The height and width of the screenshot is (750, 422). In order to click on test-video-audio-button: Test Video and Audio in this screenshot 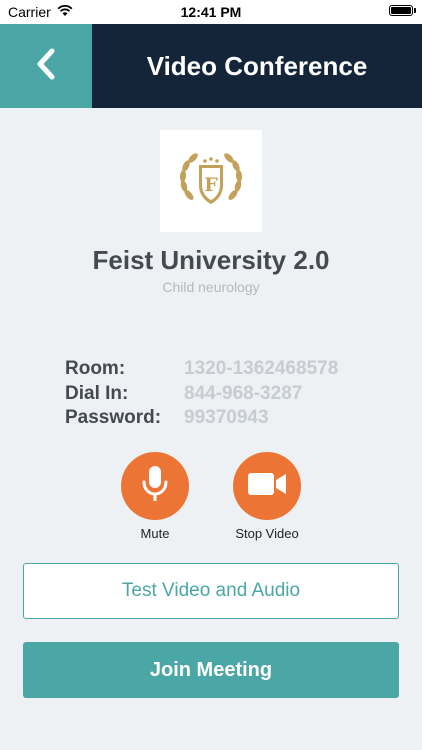, I will do `click(211, 591)`.